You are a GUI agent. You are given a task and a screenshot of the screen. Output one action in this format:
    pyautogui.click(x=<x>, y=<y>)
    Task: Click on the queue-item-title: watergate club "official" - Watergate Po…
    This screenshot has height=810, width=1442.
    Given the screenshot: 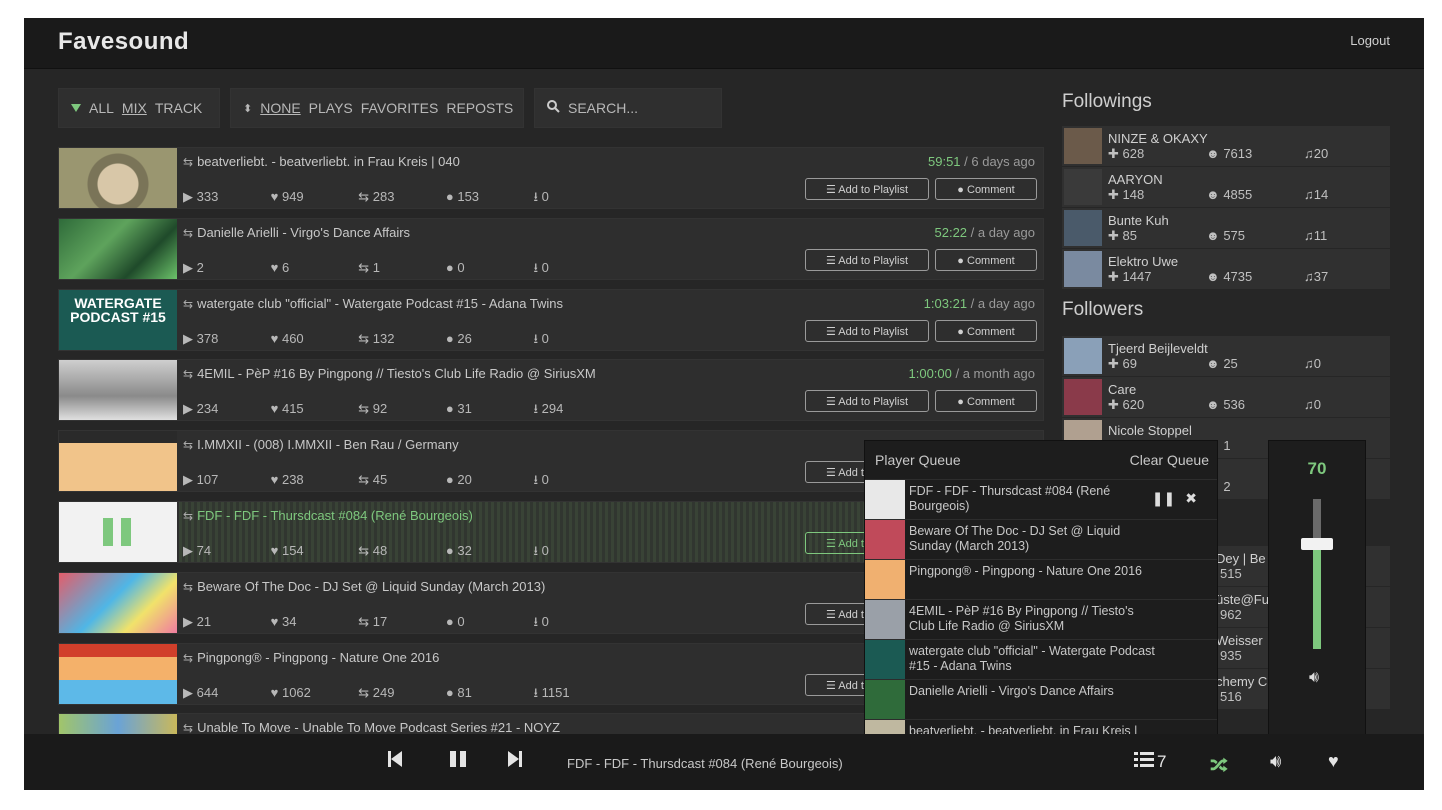 What is the action you would take?
    pyautogui.click(x=1034, y=659)
    